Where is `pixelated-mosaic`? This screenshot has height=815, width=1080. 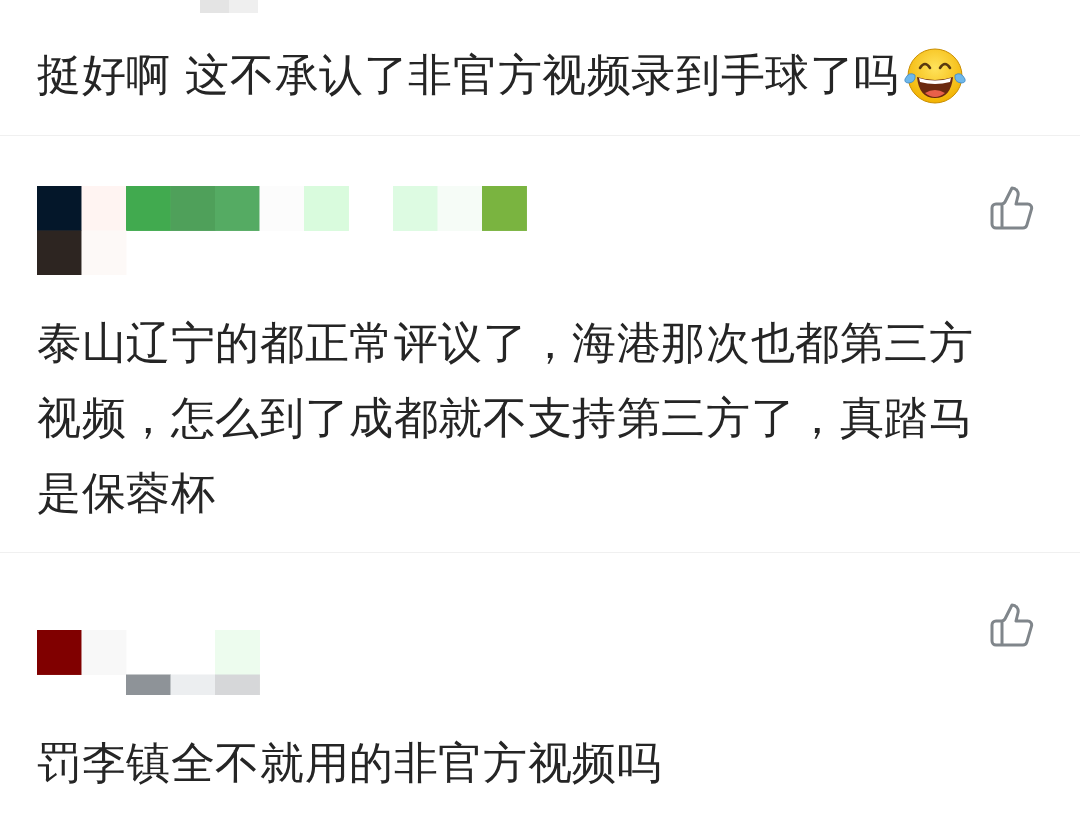 pixelated-mosaic is located at coordinates (229, 6).